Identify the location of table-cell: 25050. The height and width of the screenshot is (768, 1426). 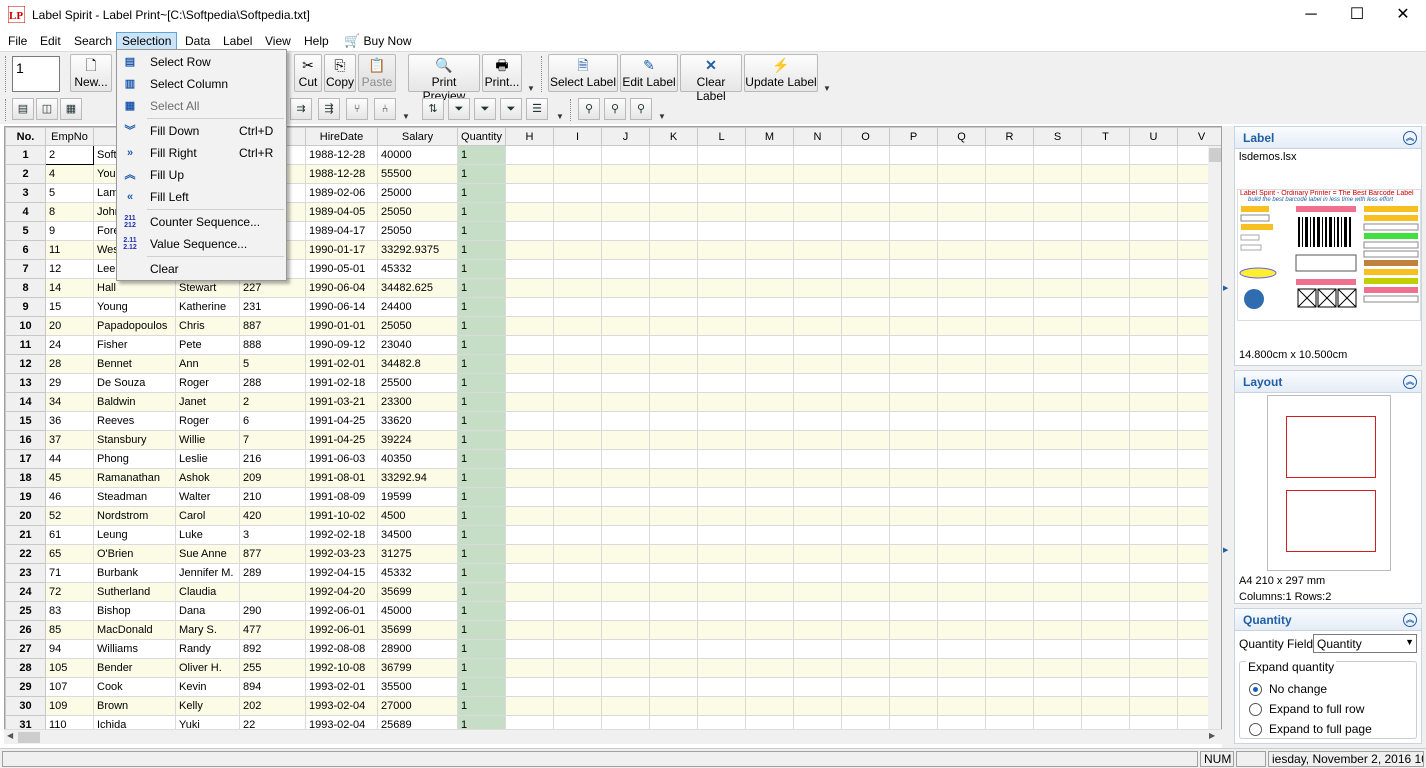
(417, 231).